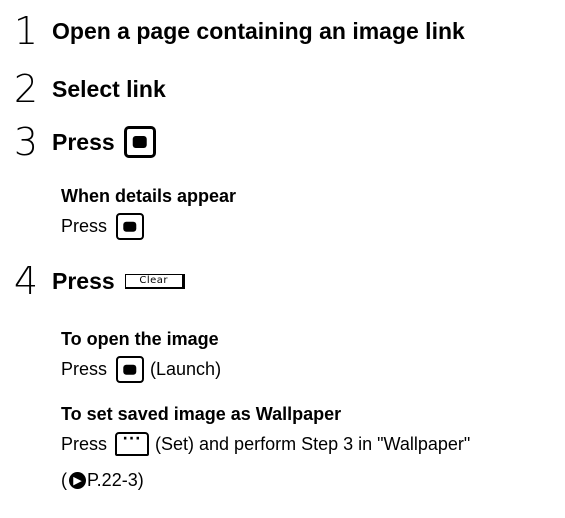 This screenshot has height=518, width=565. I want to click on step-3: 3 Press, so click(78, 142).